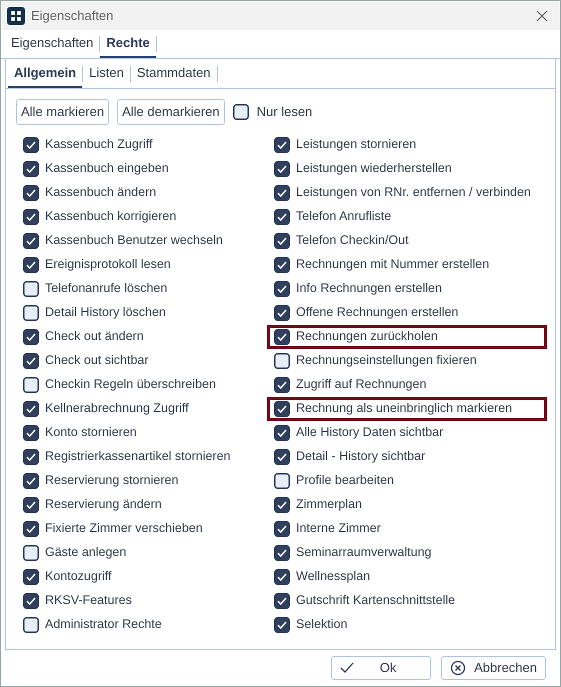  I want to click on checkbox-label: Telefonanrufe löschen, so click(106, 289).